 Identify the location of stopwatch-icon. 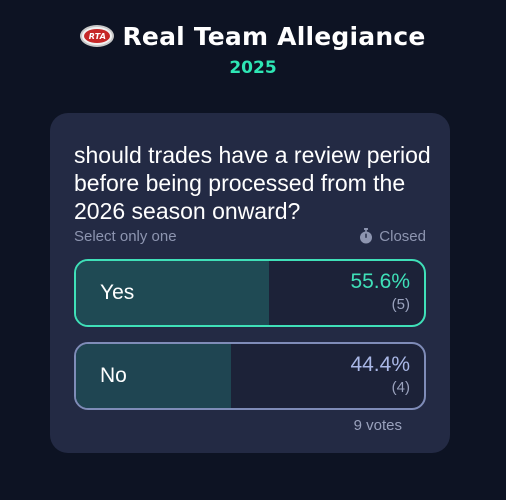
(366, 236).